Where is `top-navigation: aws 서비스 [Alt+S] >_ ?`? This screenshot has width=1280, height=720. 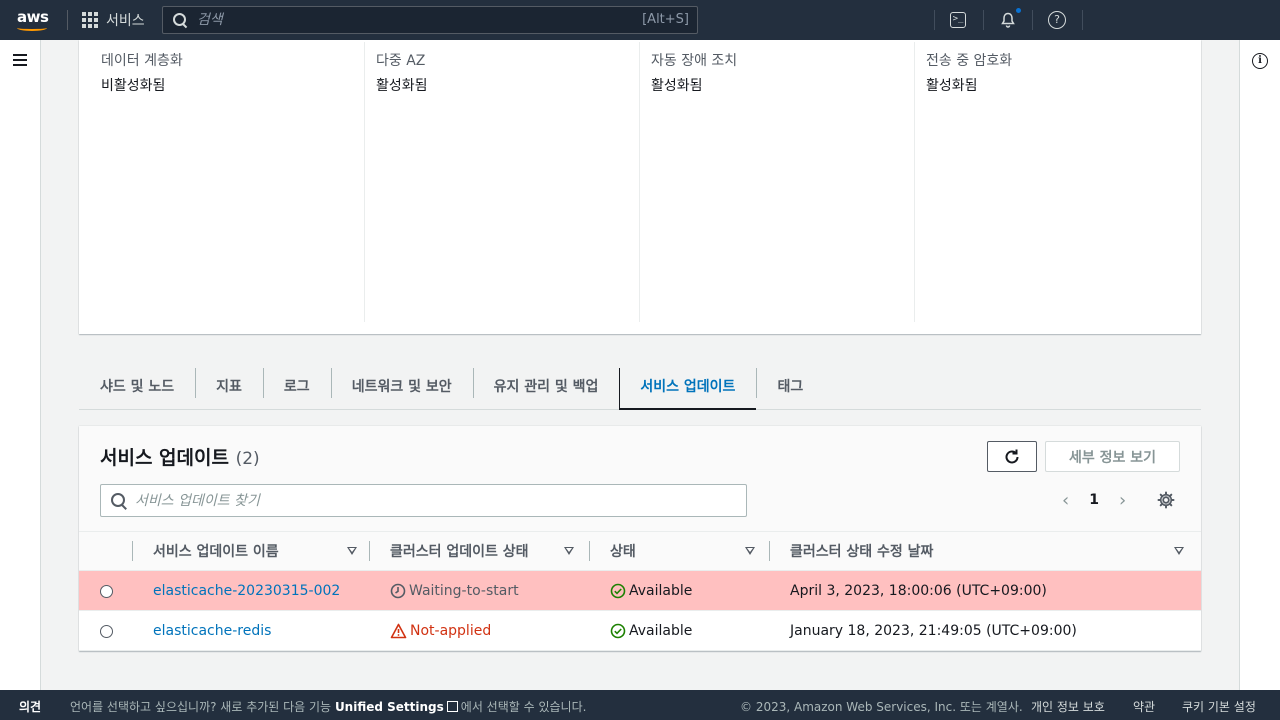
top-navigation: aws 서비스 [Alt+S] >_ ? is located at coordinates (640, 20).